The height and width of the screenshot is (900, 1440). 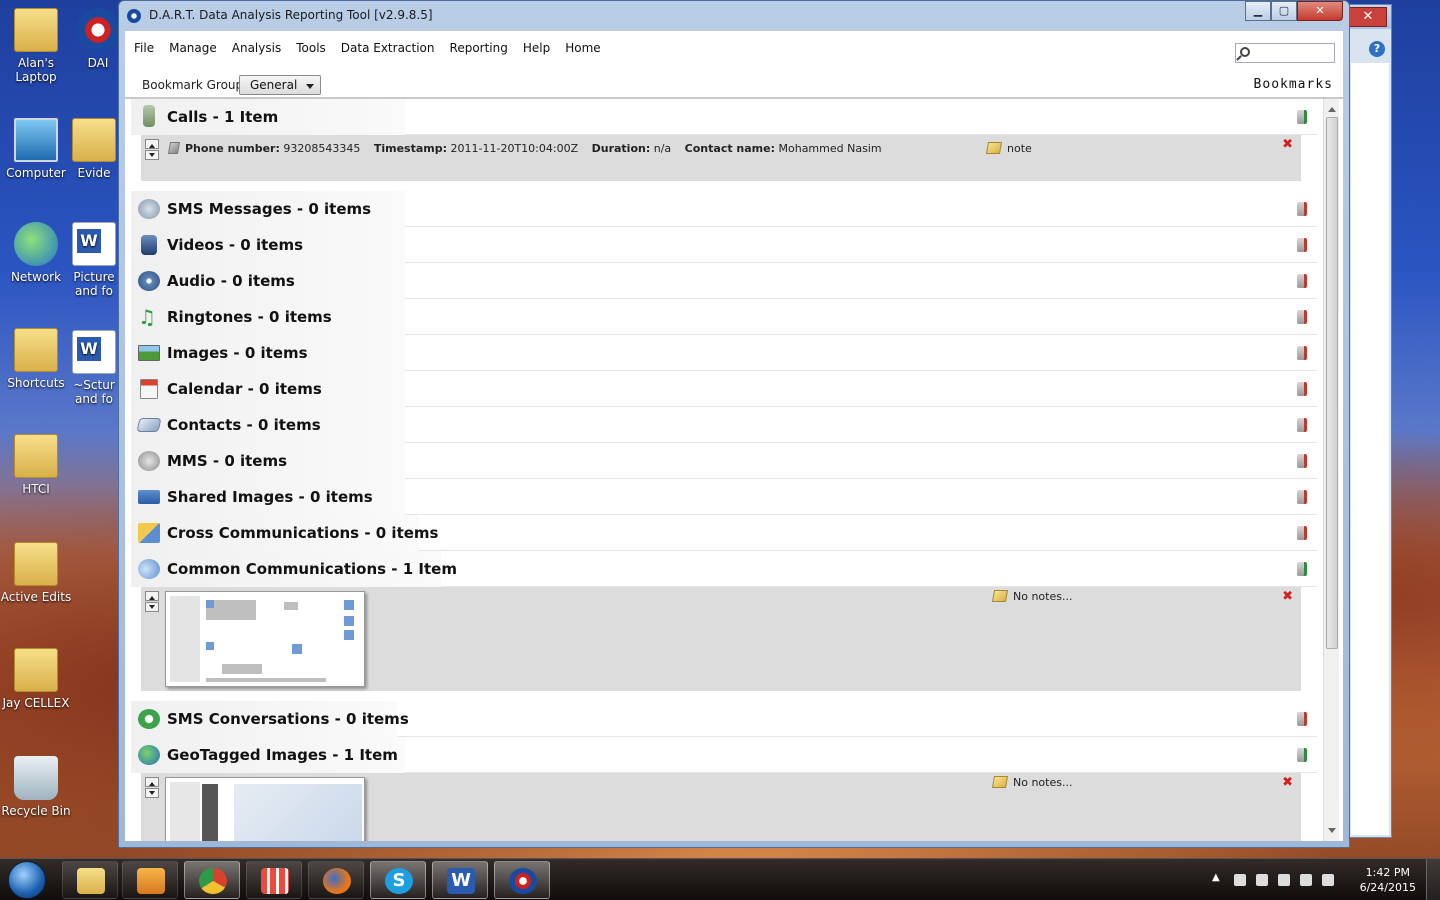 What do you see at coordinates (144, 48) in the screenshot?
I see `menu-file: File` at bounding box center [144, 48].